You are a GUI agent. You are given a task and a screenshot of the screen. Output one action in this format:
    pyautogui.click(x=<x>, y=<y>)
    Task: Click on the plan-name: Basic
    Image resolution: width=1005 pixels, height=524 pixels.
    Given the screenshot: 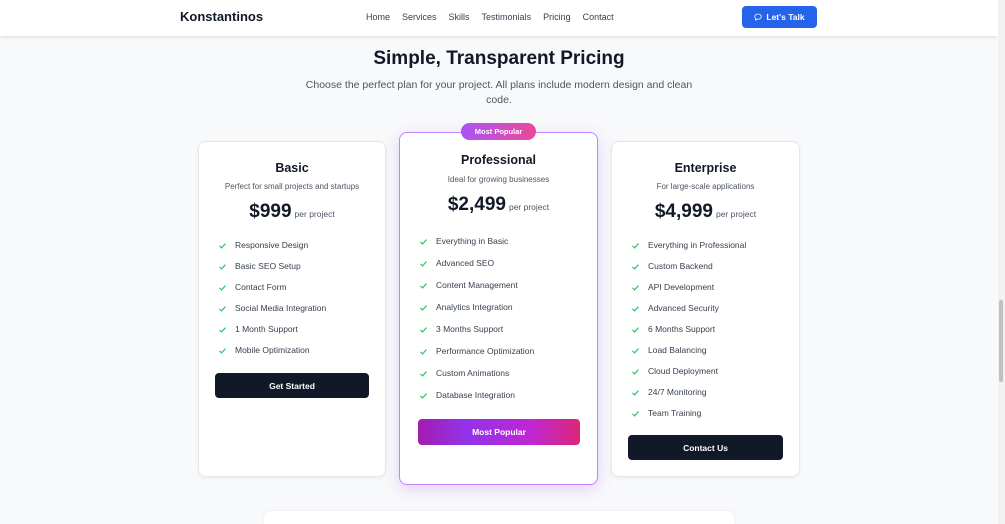 What is the action you would take?
    pyautogui.click(x=292, y=168)
    